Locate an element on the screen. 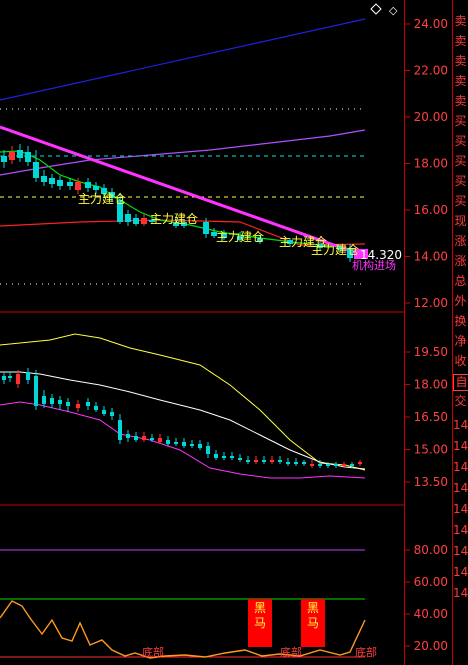 This screenshot has height=665, width=468. black-horse-label-2b: 马 is located at coordinates (313, 623).